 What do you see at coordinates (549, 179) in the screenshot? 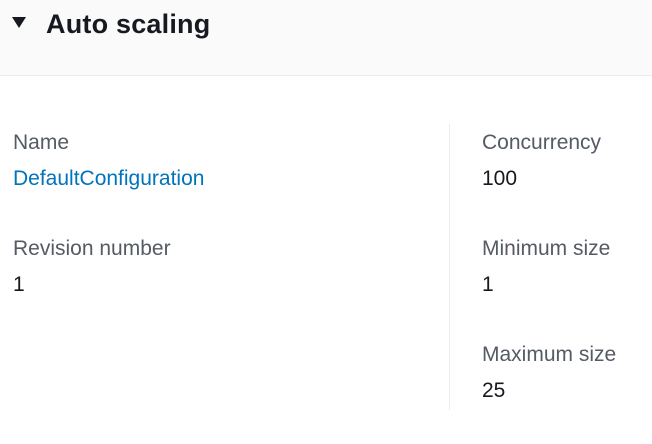
I see `concurrency-field: Concurrency 100` at bounding box center [549, 179].